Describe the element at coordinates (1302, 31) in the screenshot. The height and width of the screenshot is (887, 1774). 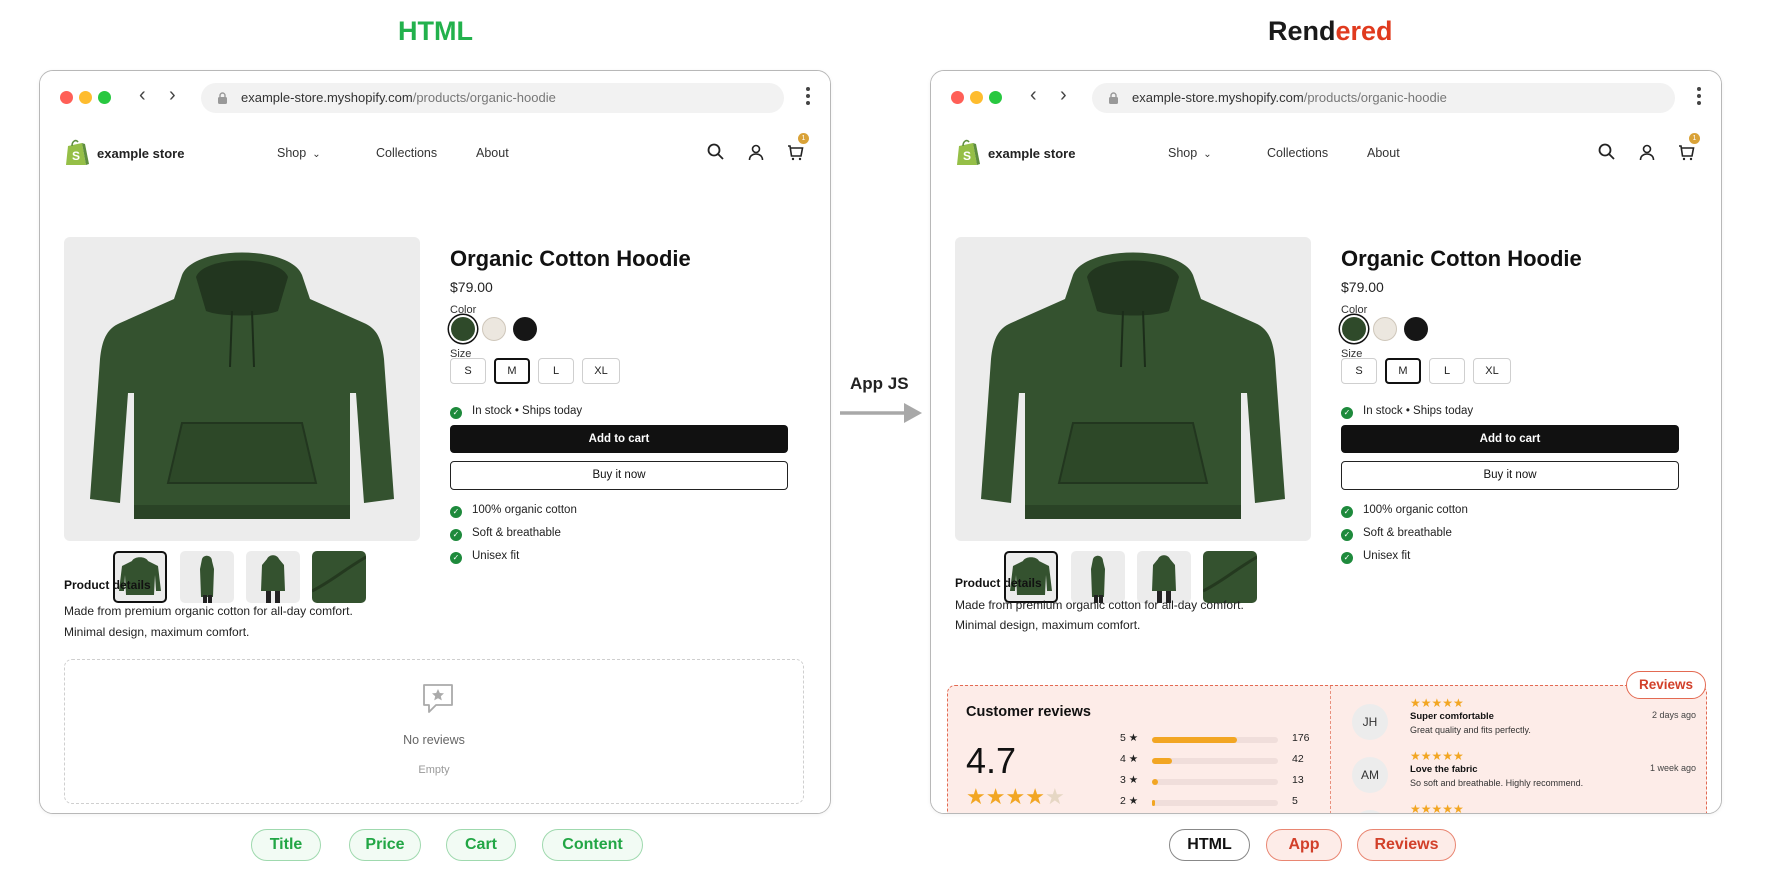
I see `rendered-heading-part: Rend` at that location.